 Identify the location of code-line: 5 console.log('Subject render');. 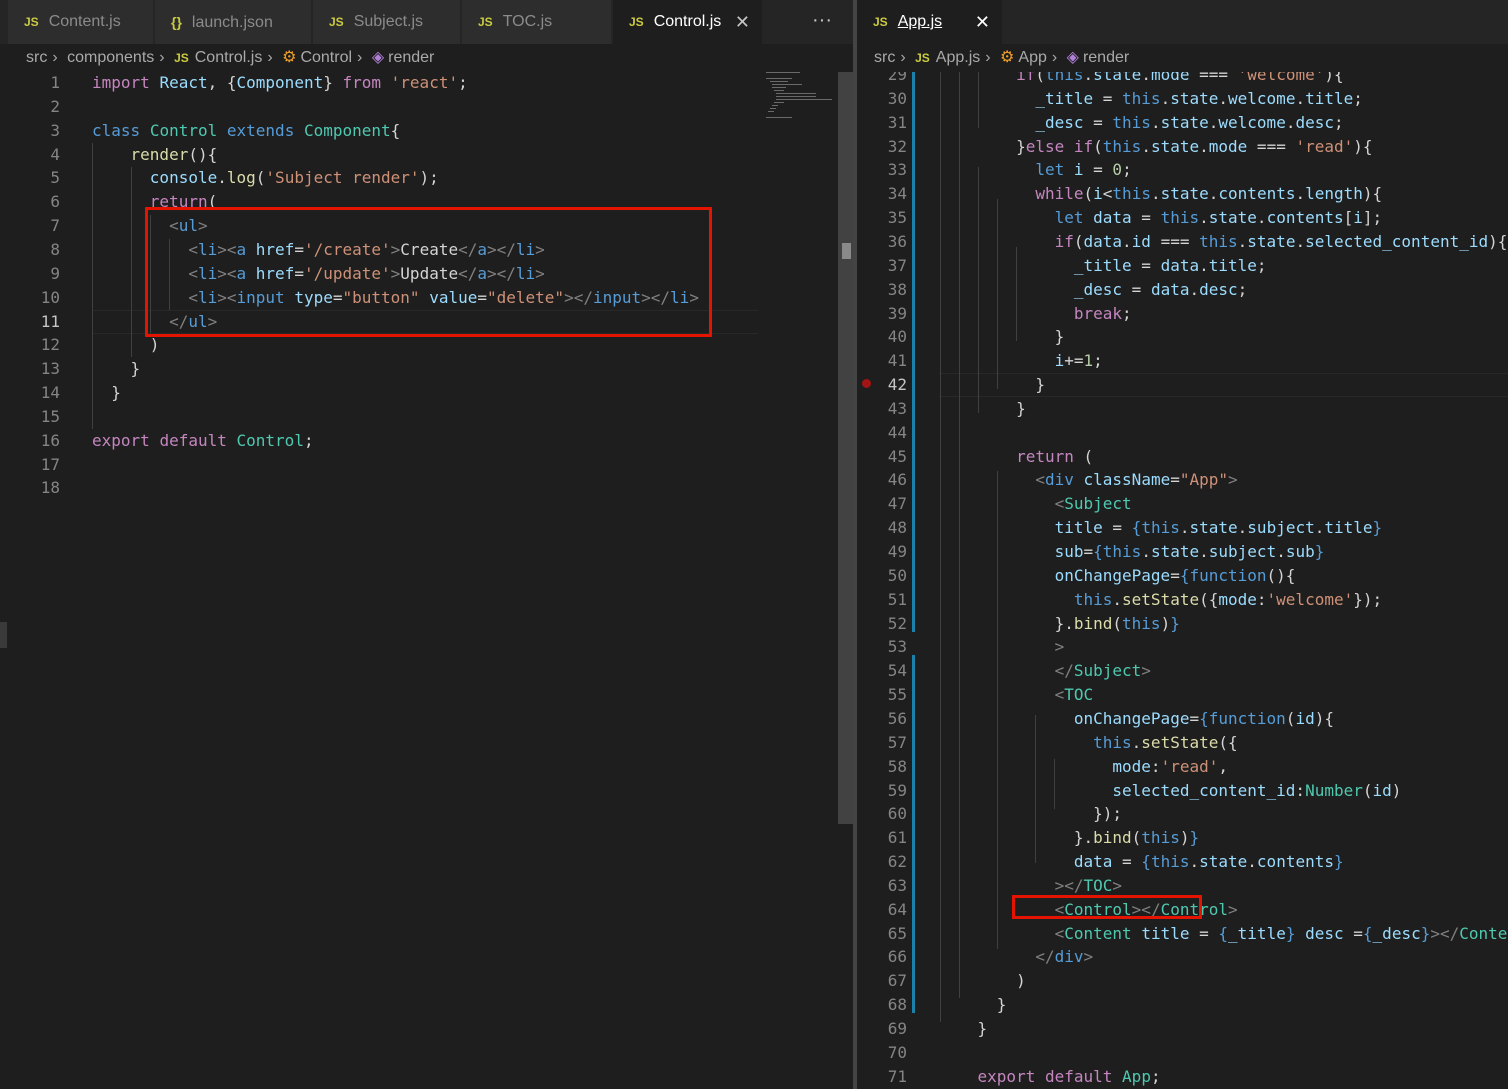
(426, 178).